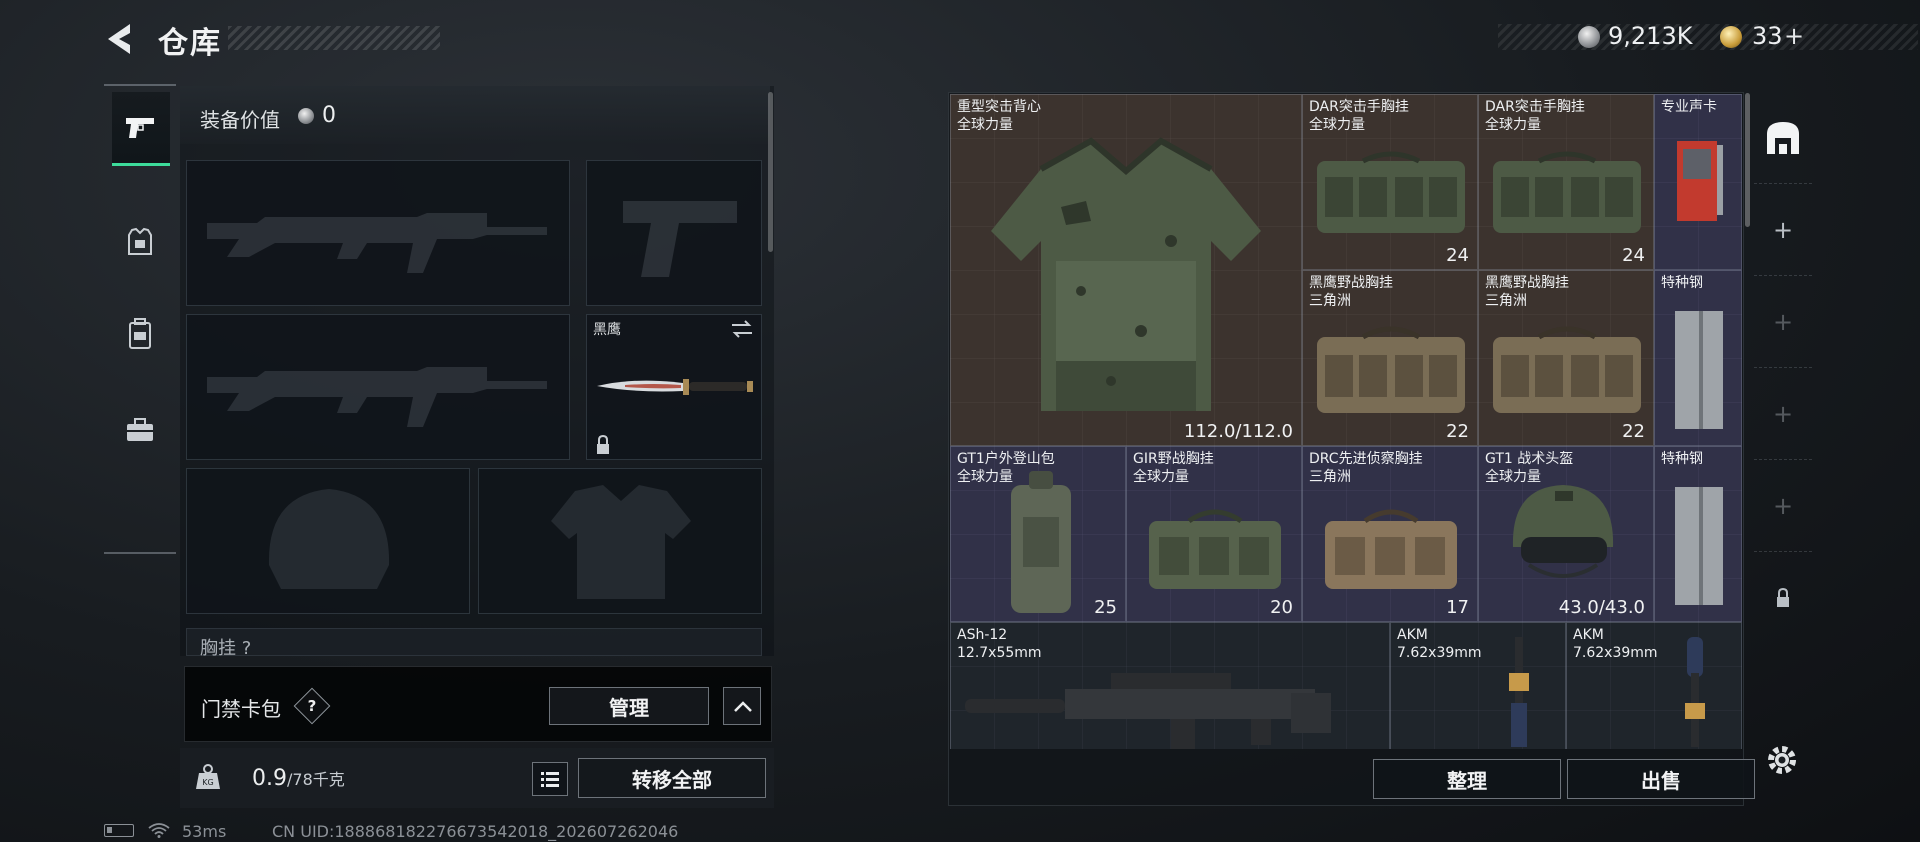 This screenshot has width=1920, height=842. Describe the element at coordinates (140, 242) in the screenshot. I see `category-armor` at that location.